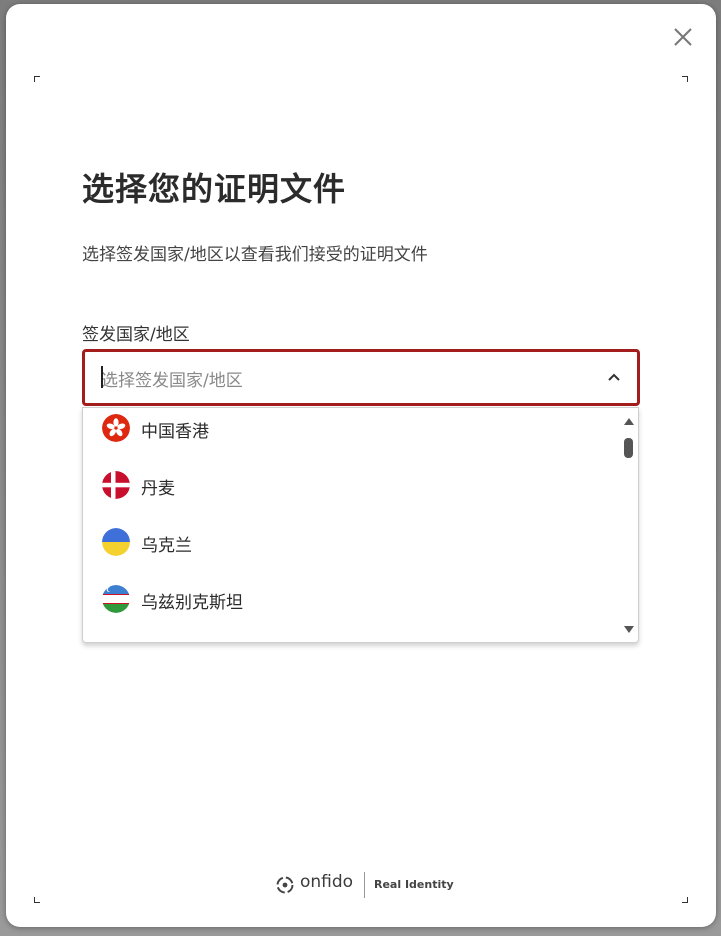 This screenshot has height=936, width=721. Describe the element at coordinates (116, 428) in the screenshot. I see `hong-kong-flag-icon` at that location.